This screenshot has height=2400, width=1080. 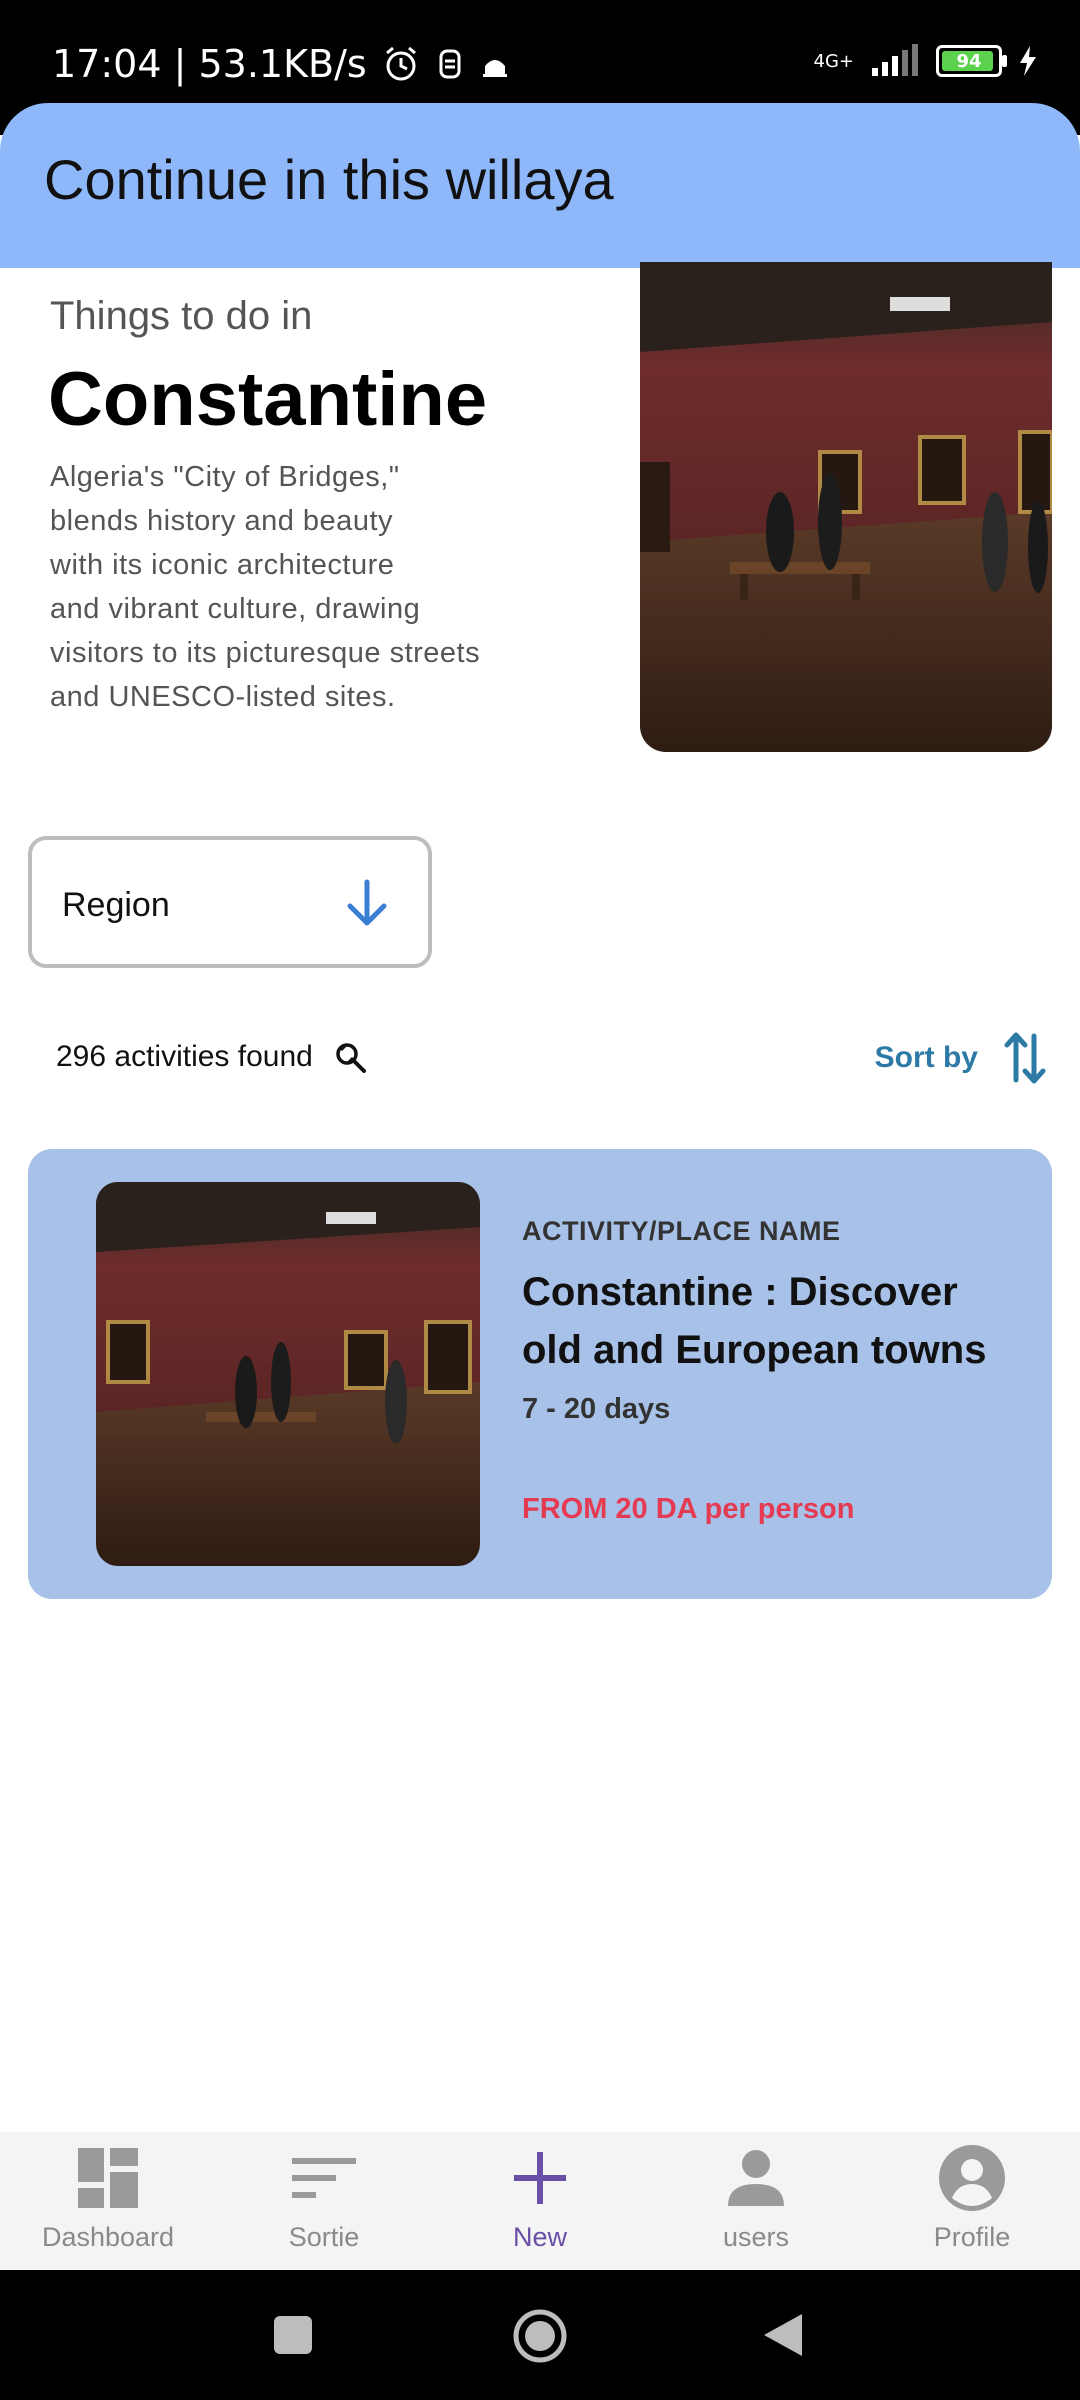 I want to click on header-title: Continue in this willaya, so click(x=329, y=179).